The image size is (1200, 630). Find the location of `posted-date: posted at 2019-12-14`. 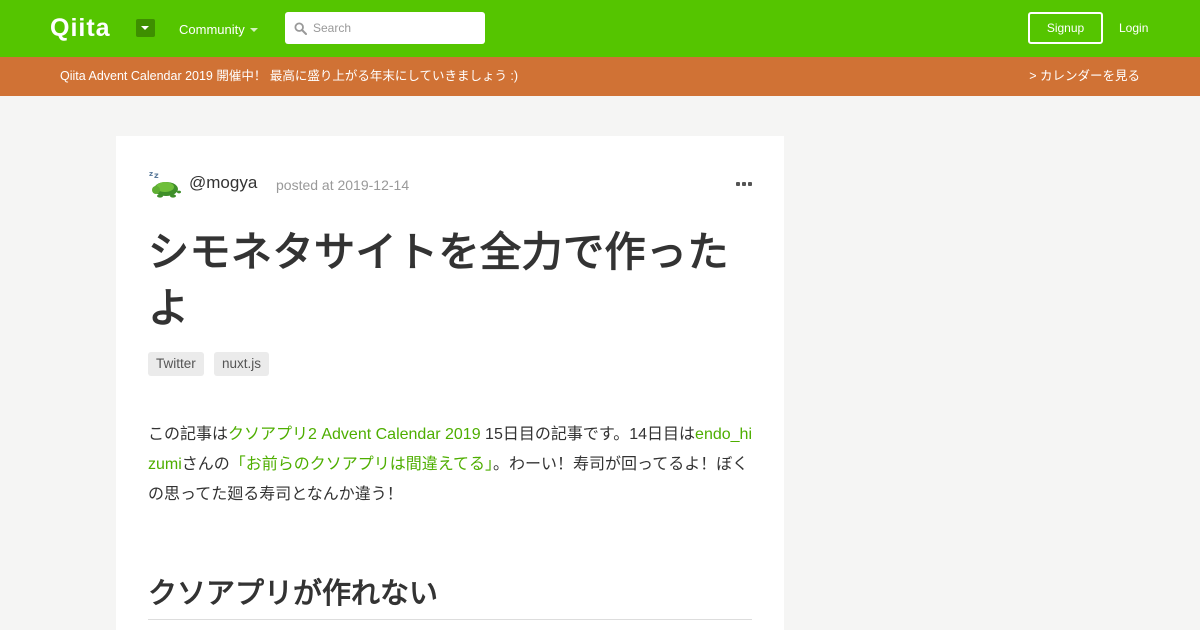

posted-date: posted at 2019-12-14 is located at coordinates (343, 185).